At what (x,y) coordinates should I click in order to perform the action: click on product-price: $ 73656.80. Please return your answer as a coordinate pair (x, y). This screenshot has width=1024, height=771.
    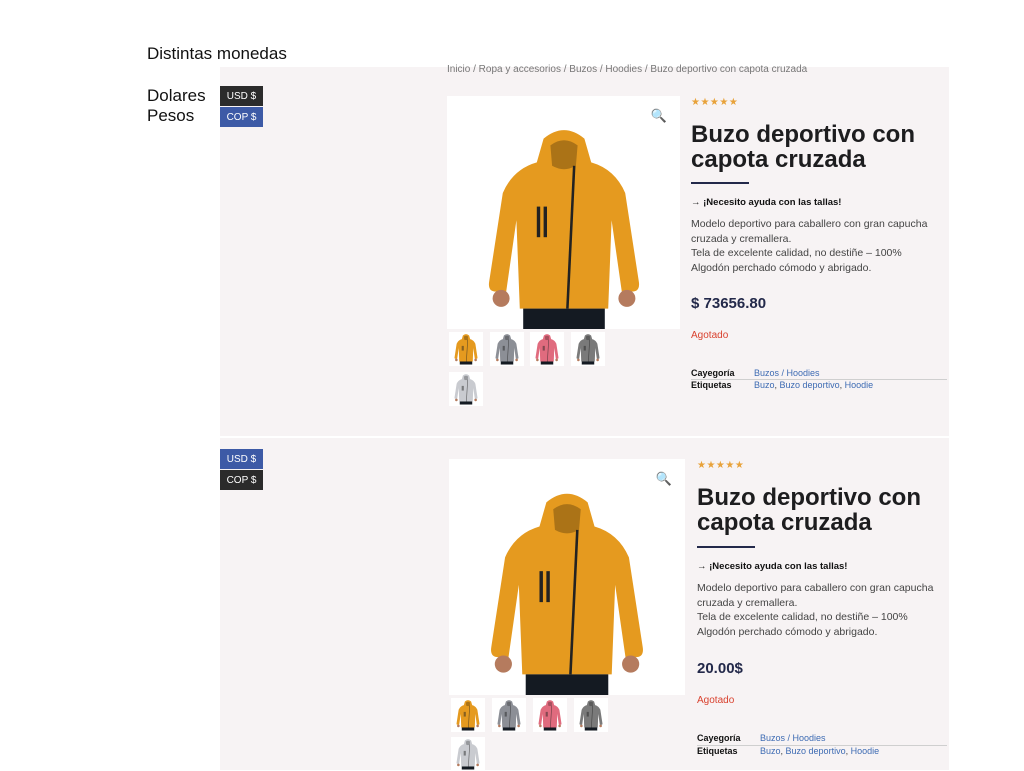
    Looking at the image, I should click on (729, 303).